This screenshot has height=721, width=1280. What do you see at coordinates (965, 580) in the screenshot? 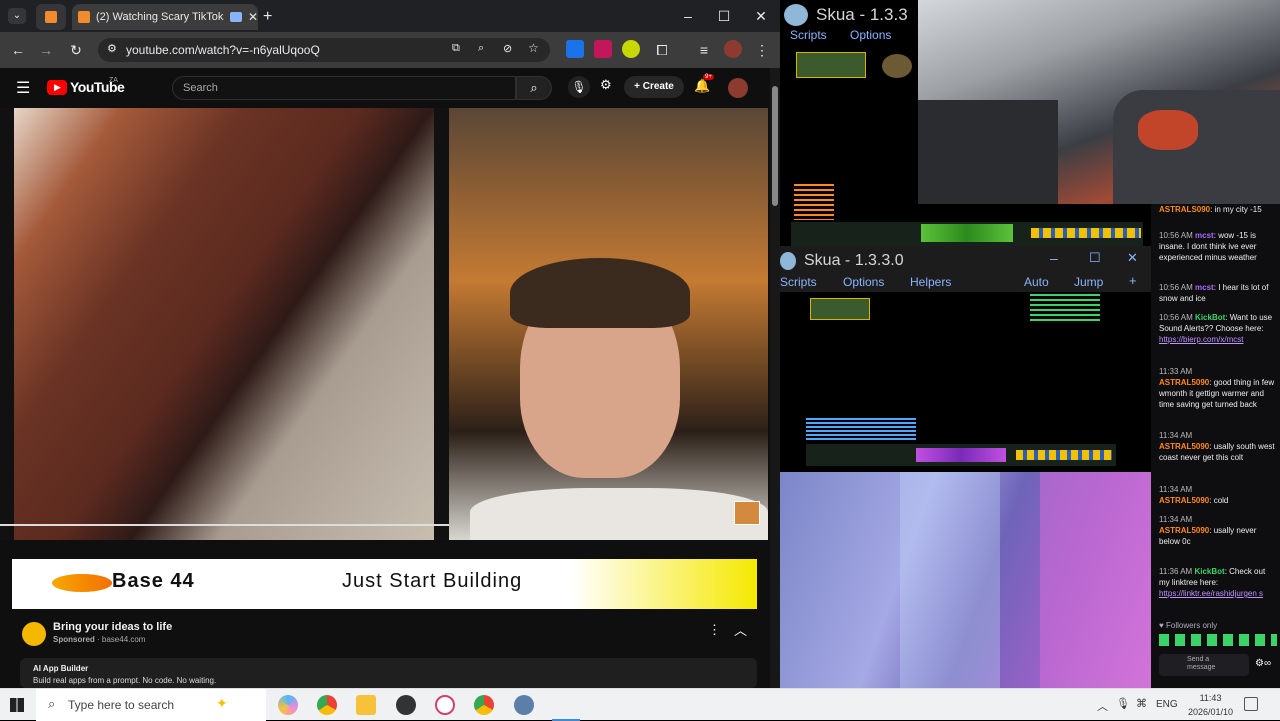
I see `room-camera-feed` at bounding box center [965, 580].